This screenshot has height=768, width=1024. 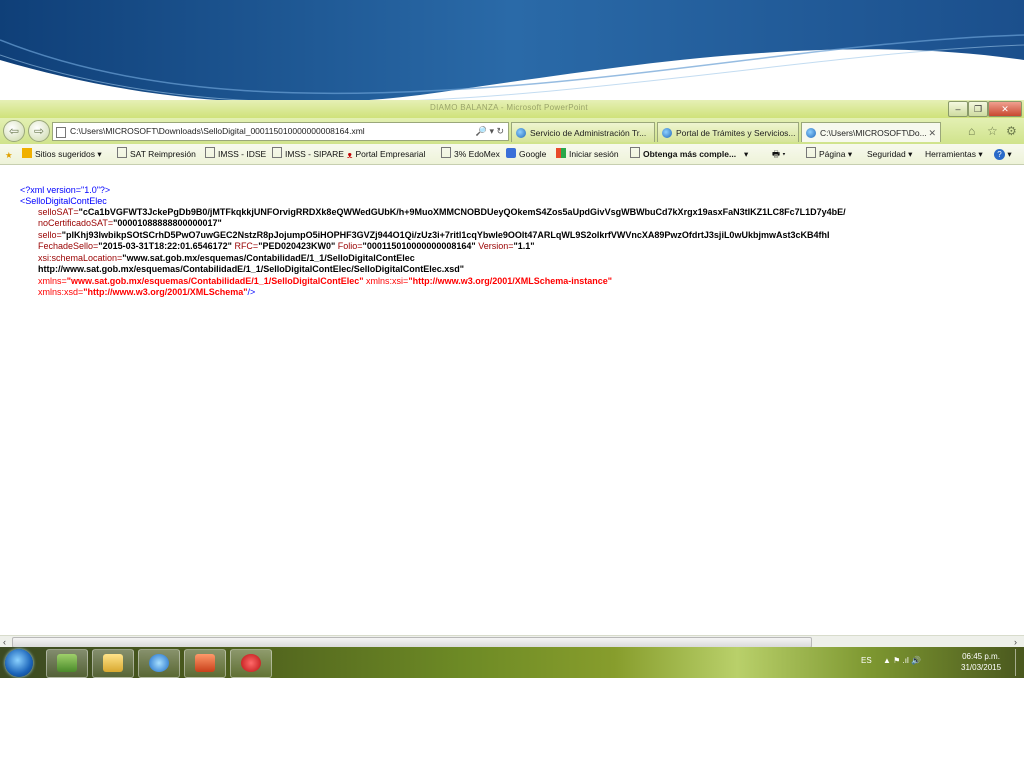 What do you see at coordinates (981, 667) in the screenshot?
I see `clock-date: 31/03/2015` at bounding box center [981, 667].